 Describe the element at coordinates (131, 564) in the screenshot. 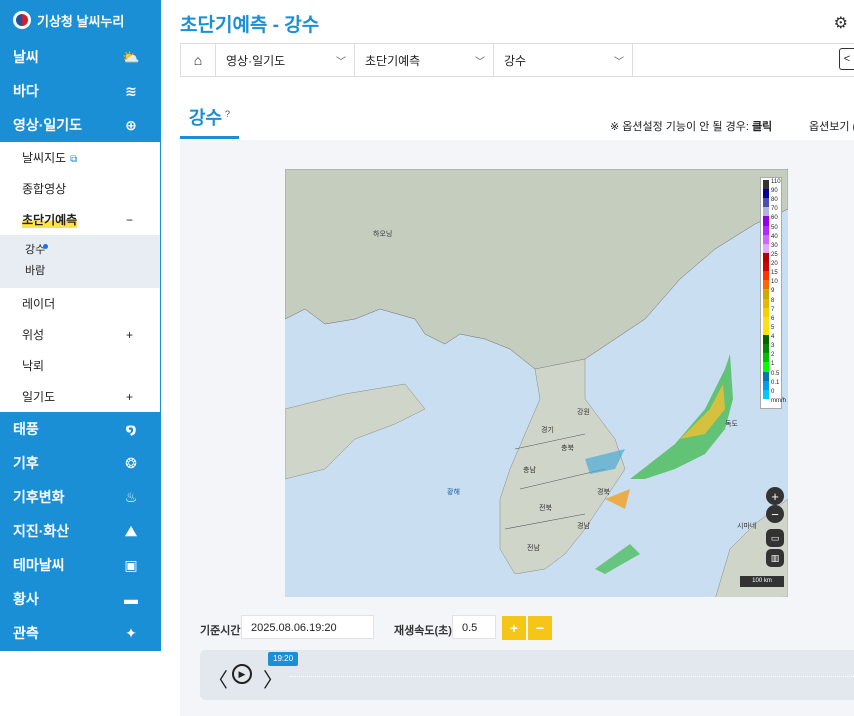

I see `suitcase-icon: ▣` at that location.